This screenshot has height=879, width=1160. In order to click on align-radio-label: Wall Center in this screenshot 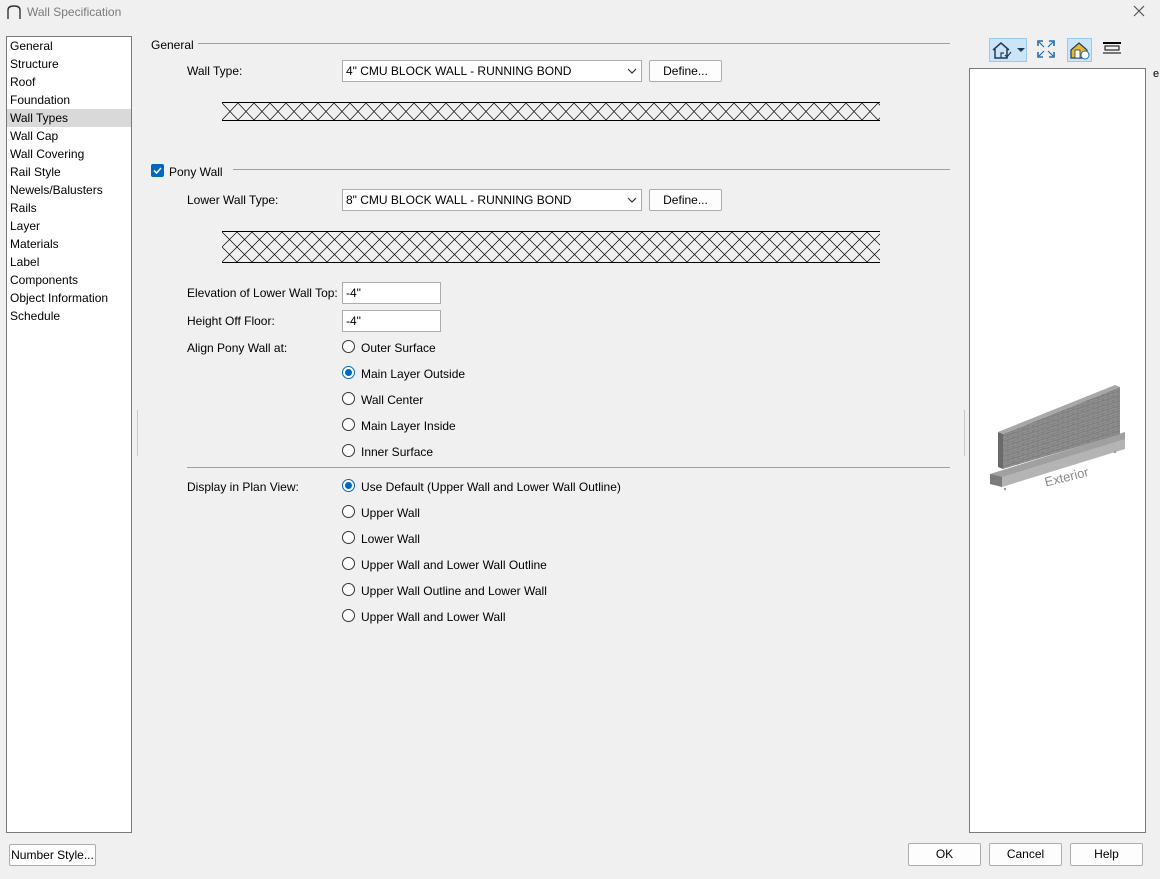, I will do `click(392, 400)`.